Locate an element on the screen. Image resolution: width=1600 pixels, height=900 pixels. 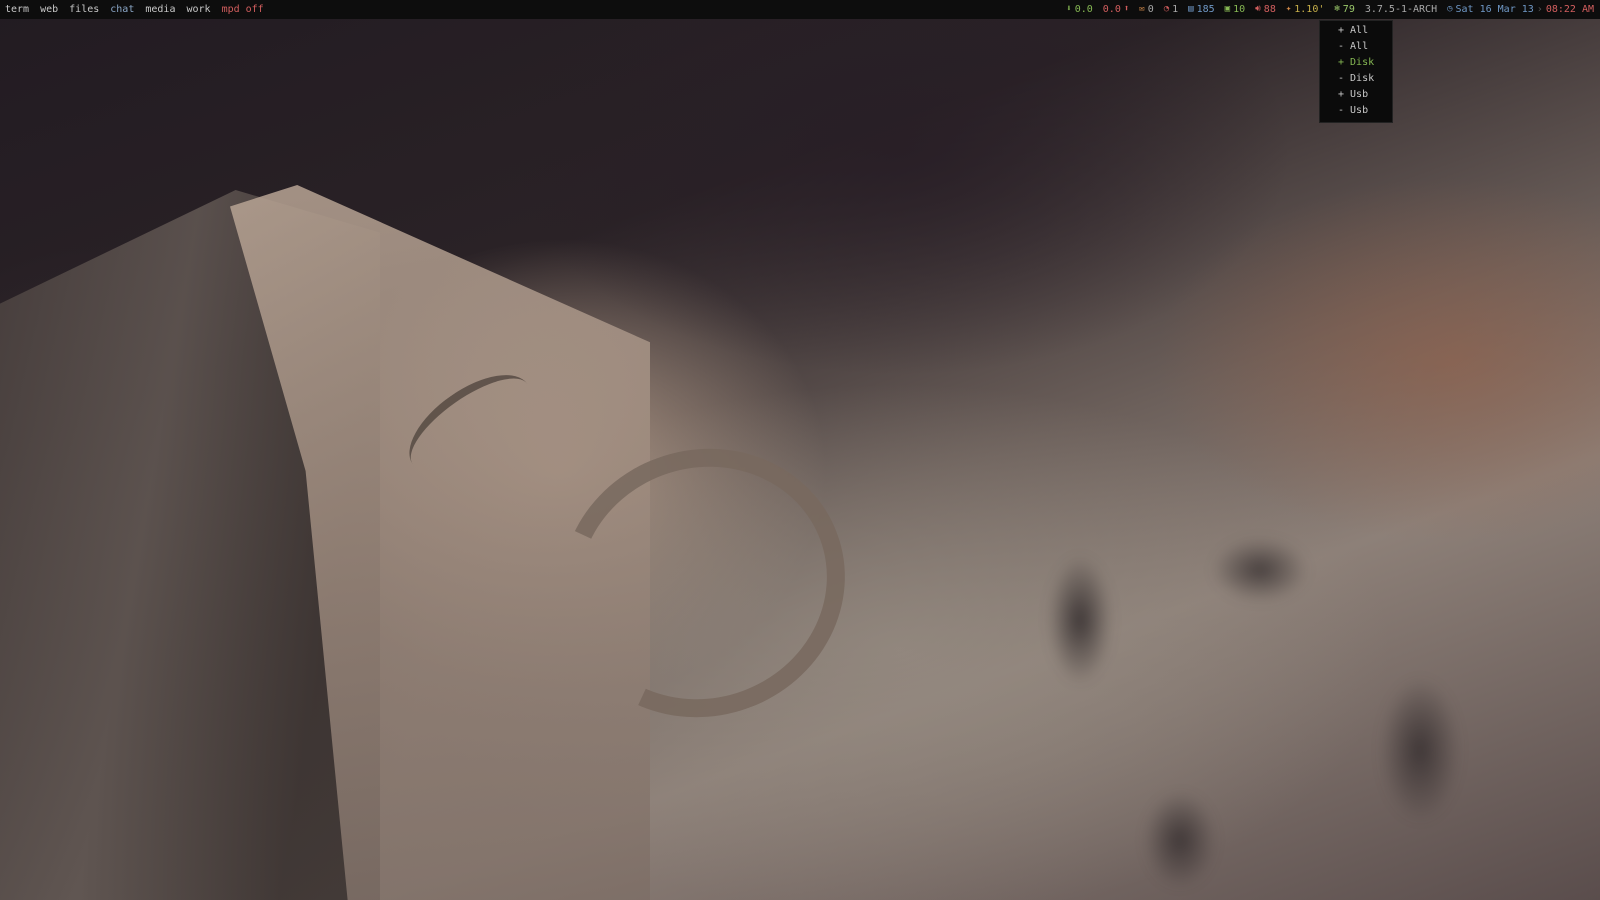
kernel-version: 3.7.5-1-ARCH is located at coordinates (1401, 9).